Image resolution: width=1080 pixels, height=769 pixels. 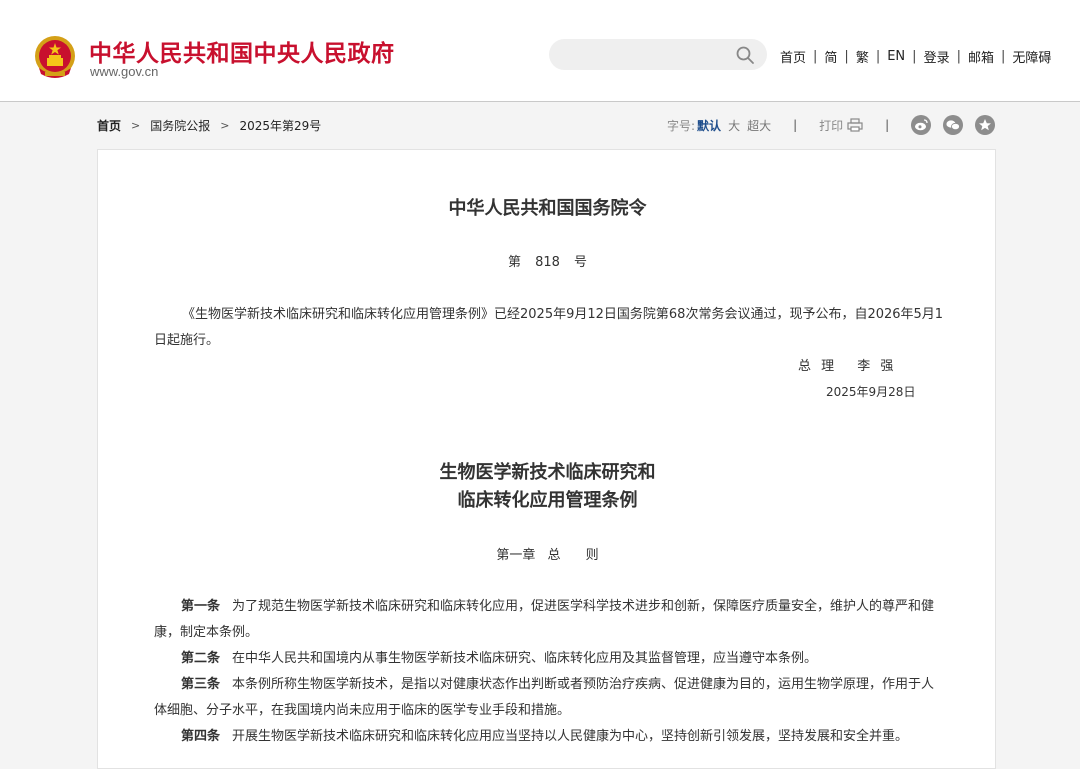 What do you see at coordinates (855, 125) in the screenshot?
I see `printer-icon` at bounding box center [855, 125].